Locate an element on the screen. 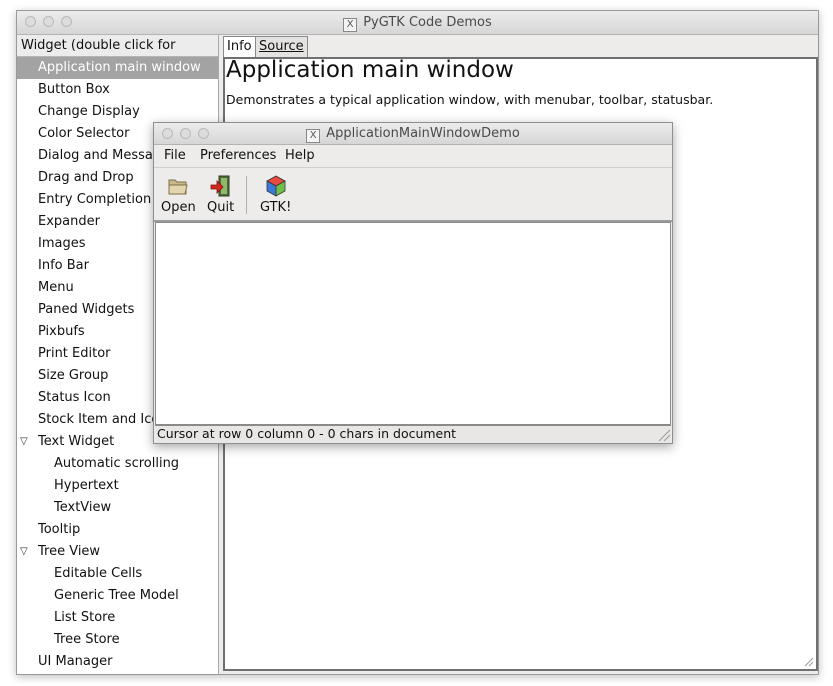  gtk-label: GTK! is located at coordinates (276, 207).